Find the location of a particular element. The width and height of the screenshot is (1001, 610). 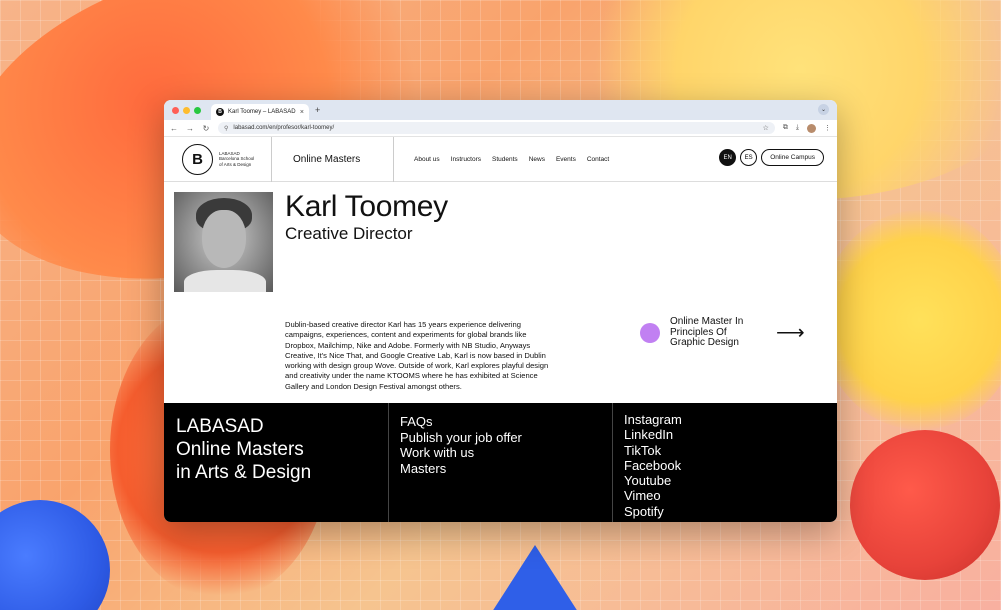

online-masters-link: Online Masters is located at coordinates (333, 159).